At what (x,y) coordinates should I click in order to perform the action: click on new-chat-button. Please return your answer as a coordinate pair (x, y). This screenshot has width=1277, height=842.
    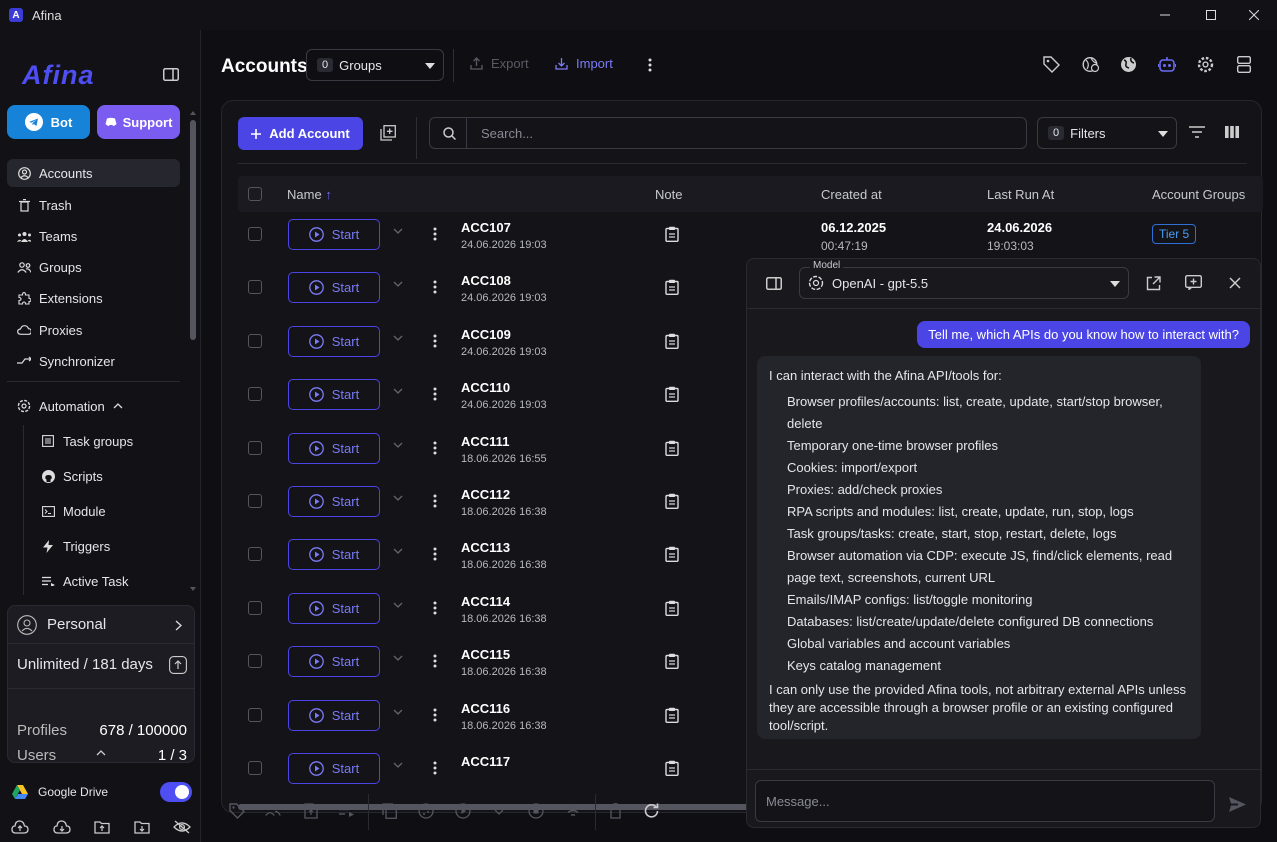
    Looking at the image, I should click on (1193, 282).